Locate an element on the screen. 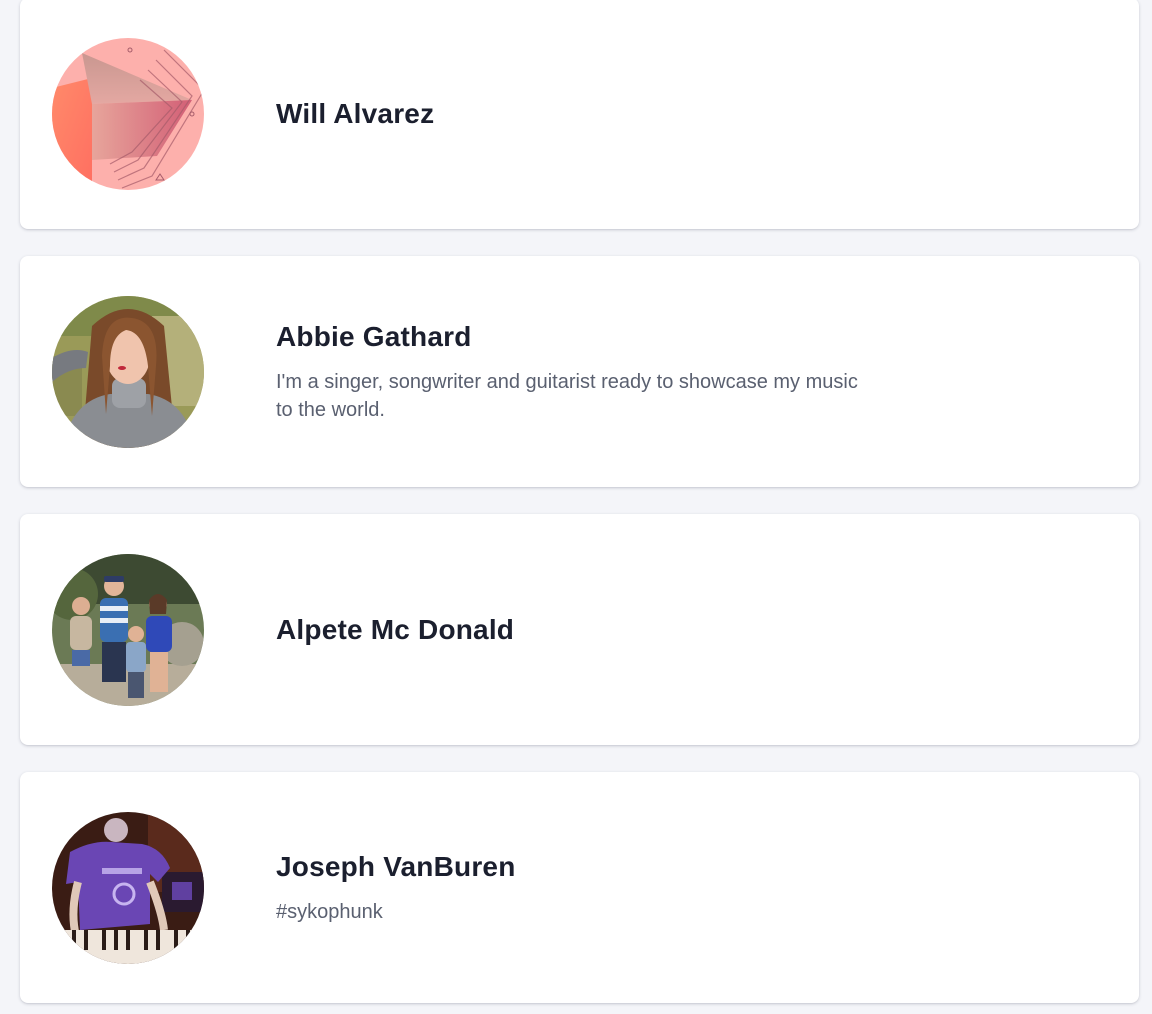 The image size is (1152, 1014). user-name: Alpete Mc Donald is located at coordinates (395, 629).